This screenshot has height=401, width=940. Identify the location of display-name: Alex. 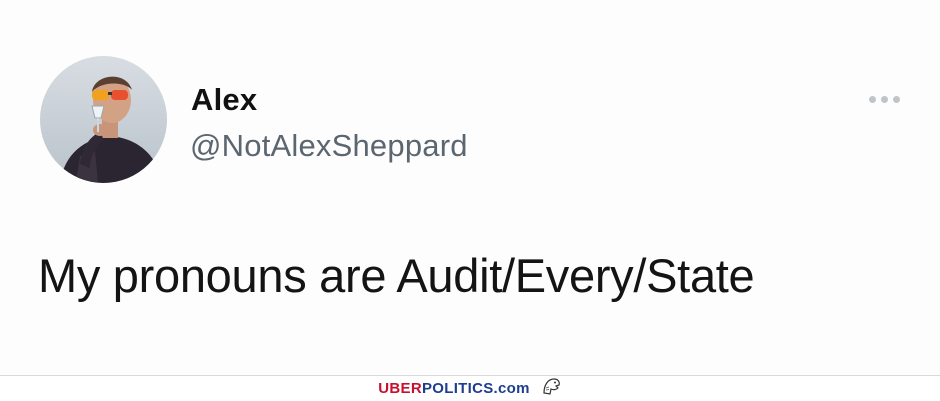
(224, 100).